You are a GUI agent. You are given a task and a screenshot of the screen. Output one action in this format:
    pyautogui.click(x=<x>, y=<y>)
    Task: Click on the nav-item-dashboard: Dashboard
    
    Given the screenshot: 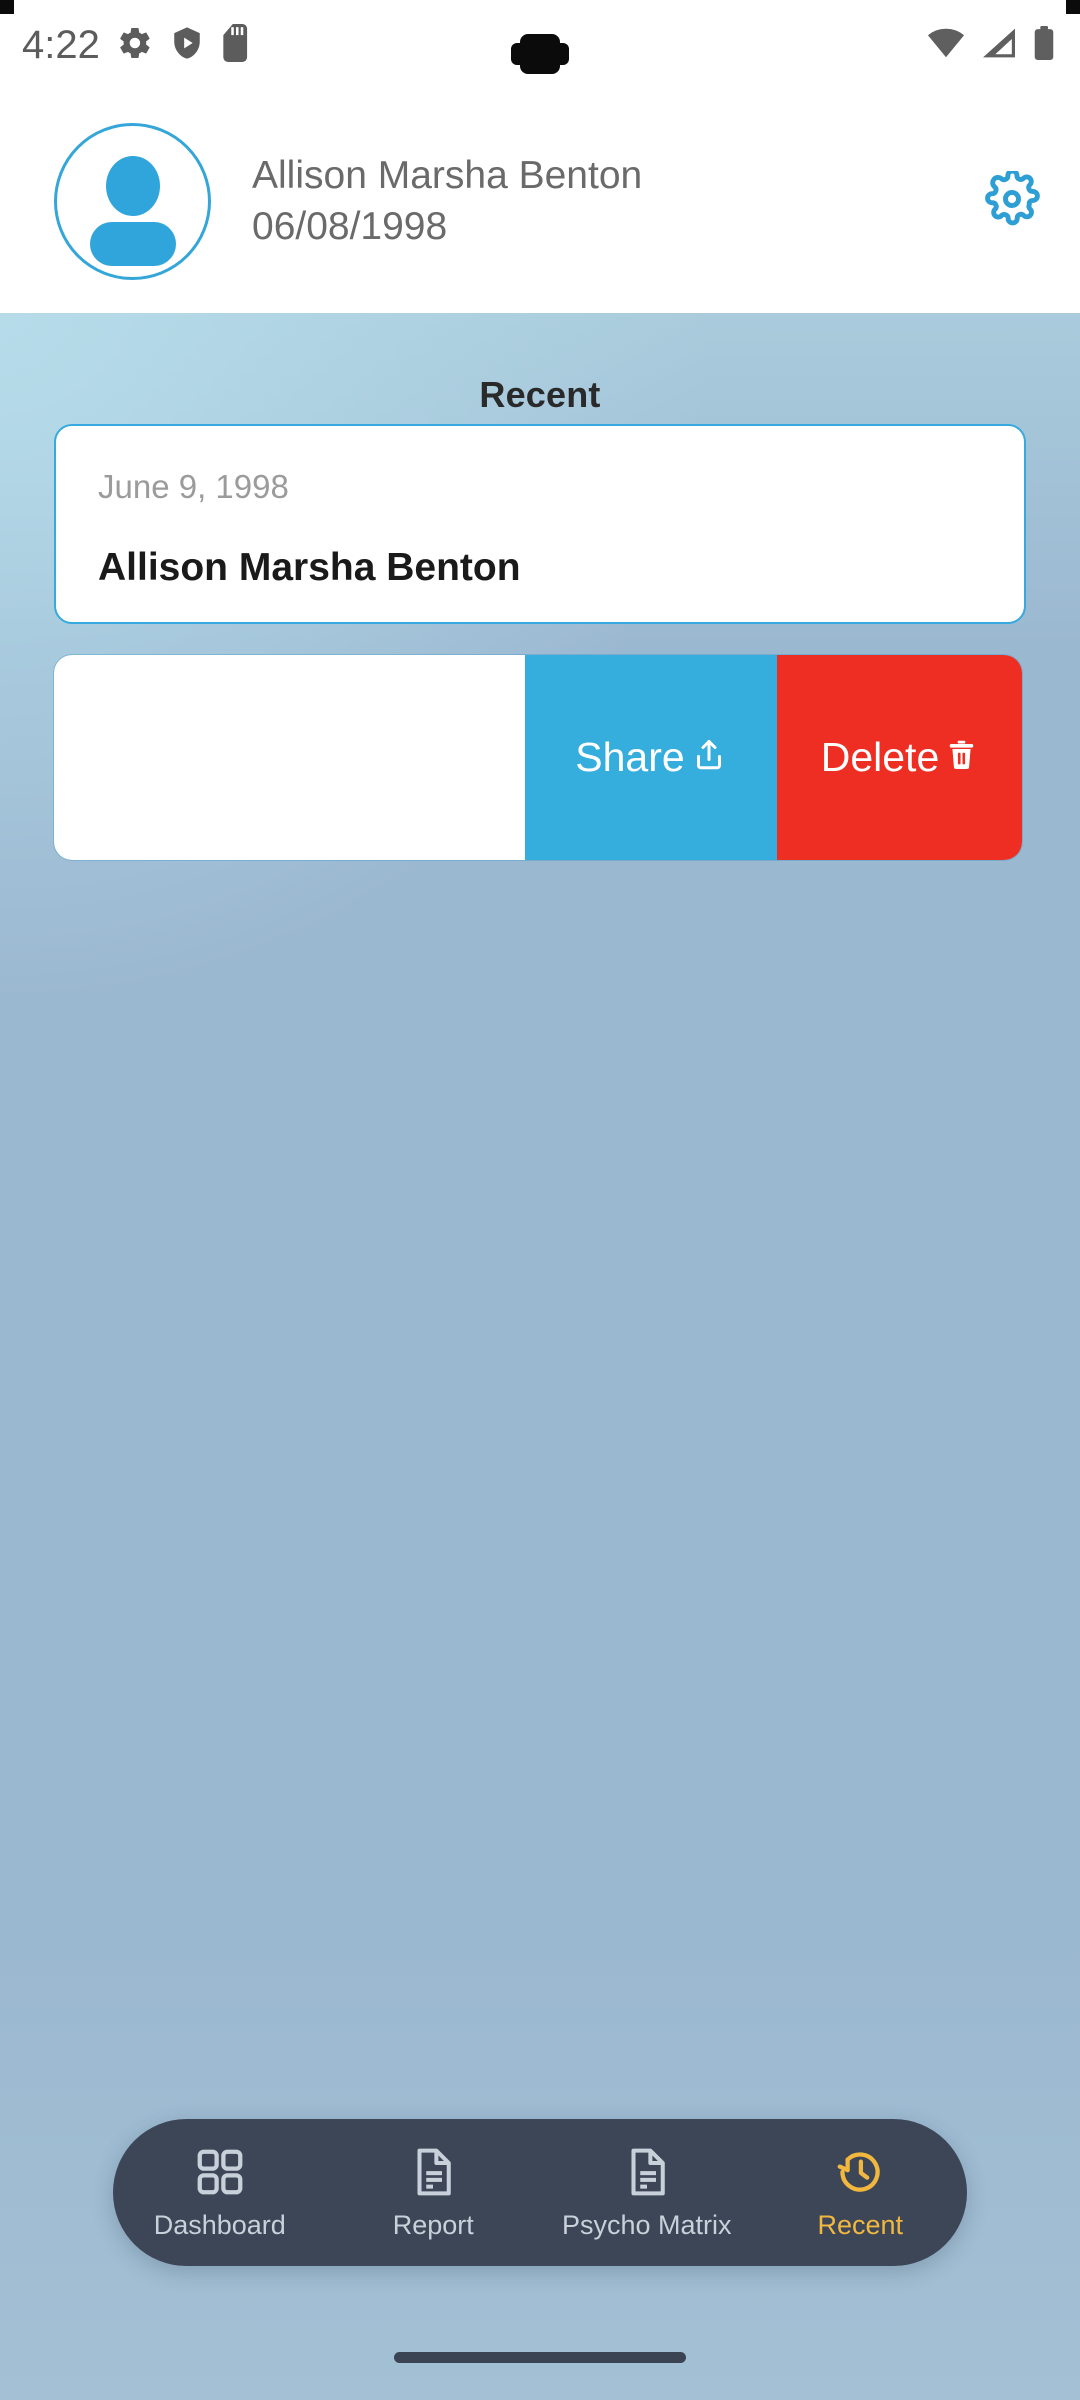 What is the action you would take?
    pyautogui.click(x=220, y=2193)
    